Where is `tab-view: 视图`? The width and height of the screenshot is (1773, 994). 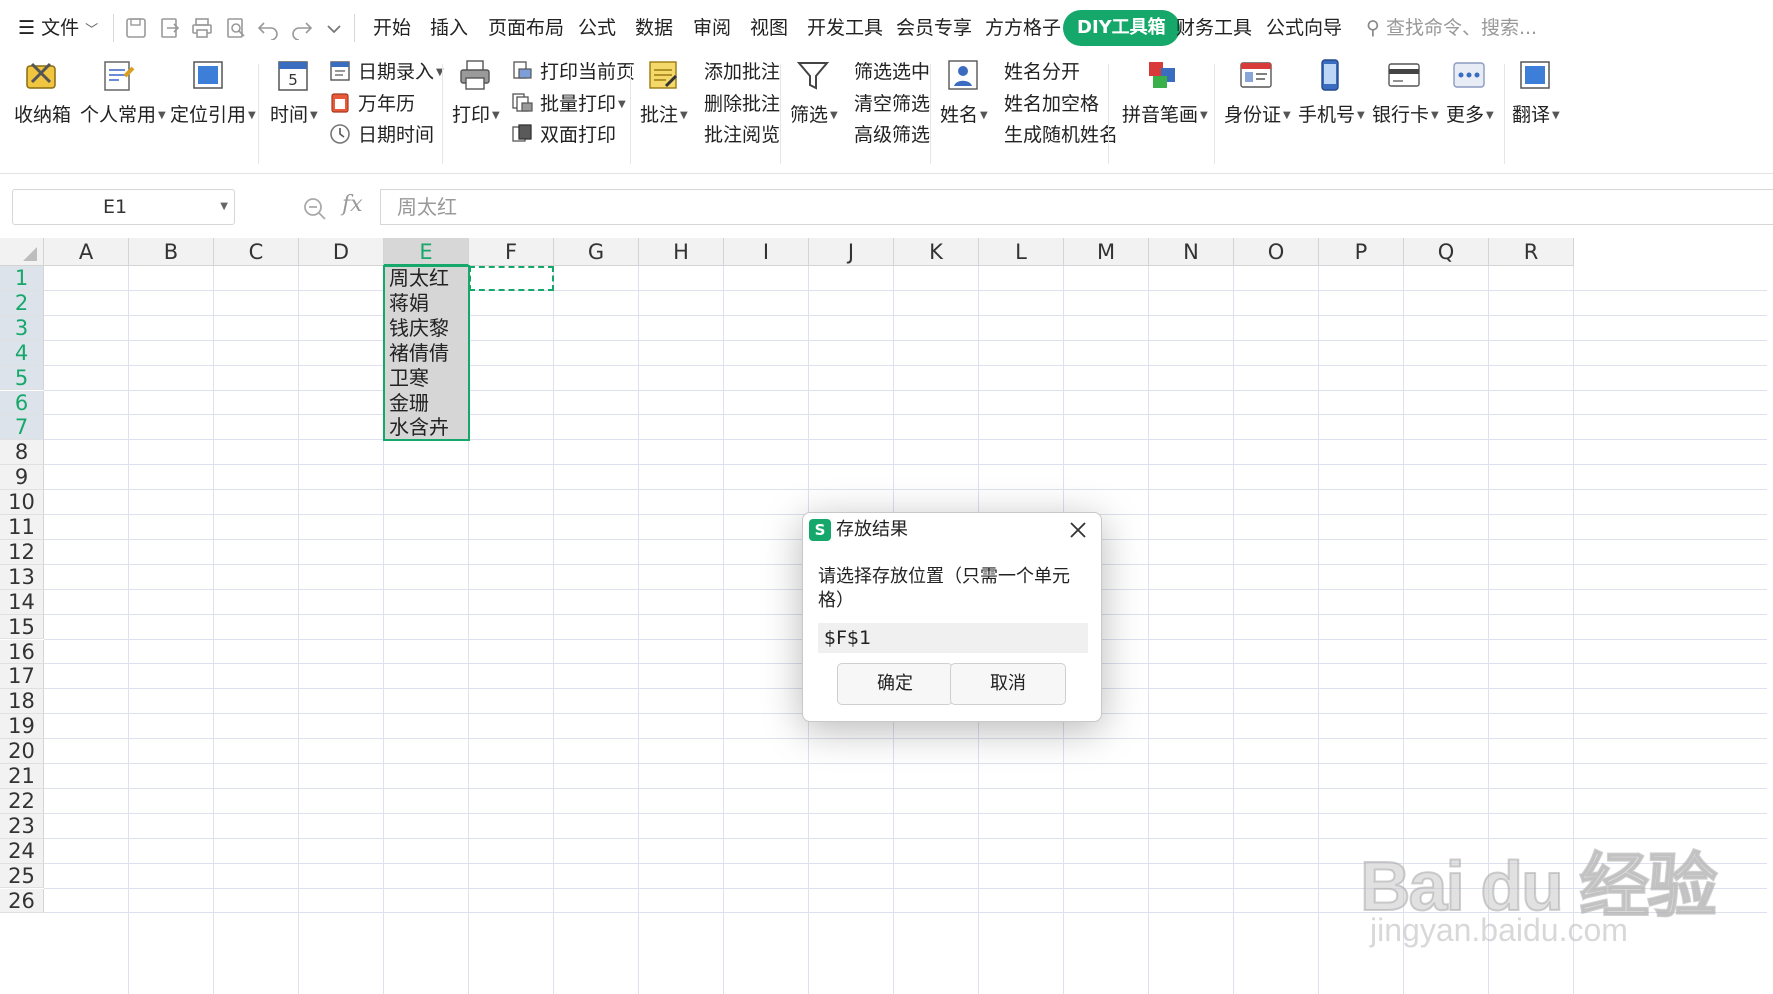
tab-view: 视图 is located at coordinates (769, 28).